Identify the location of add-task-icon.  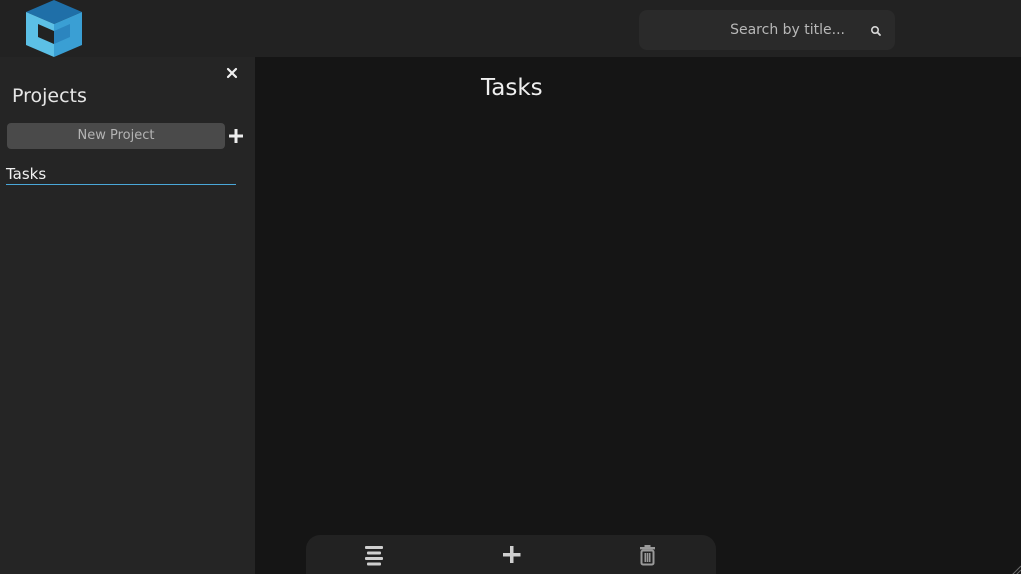
(512, 555).